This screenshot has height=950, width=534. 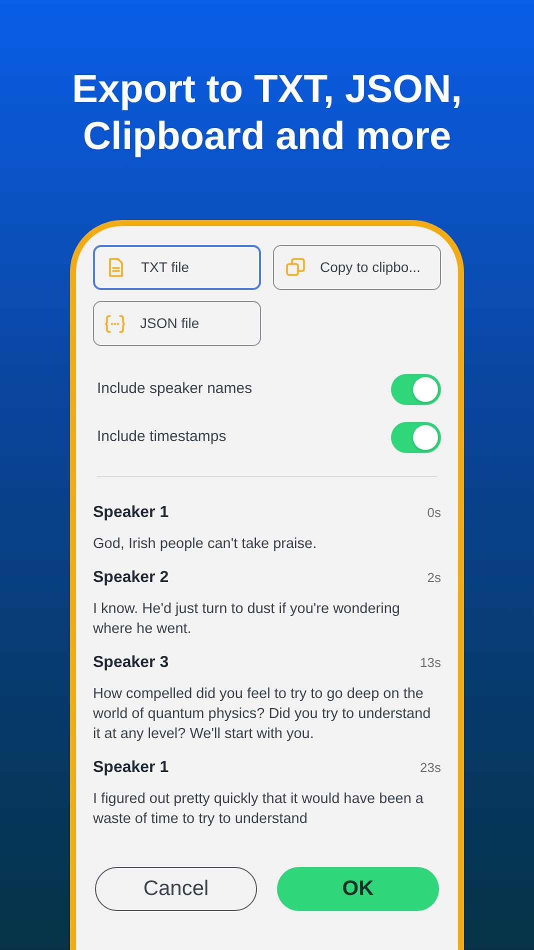 I want to click on option-label: Include timestamps, so click(x=161, y=437).